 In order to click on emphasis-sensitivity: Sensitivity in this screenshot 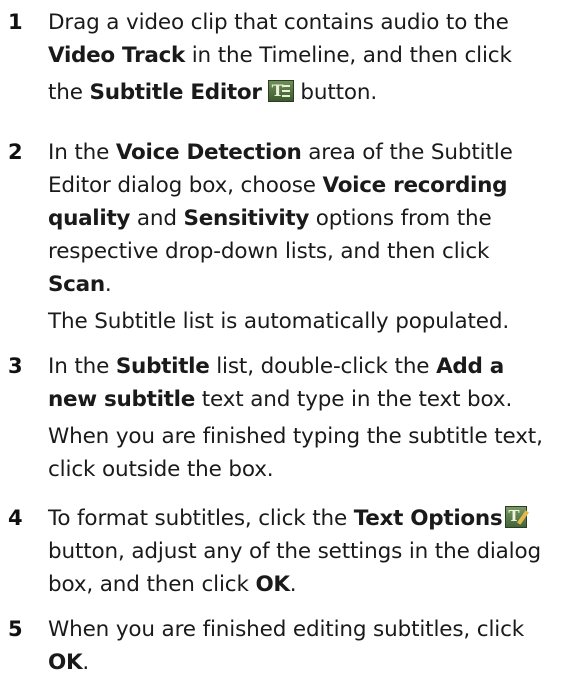, I will do `click(246, 218)`.